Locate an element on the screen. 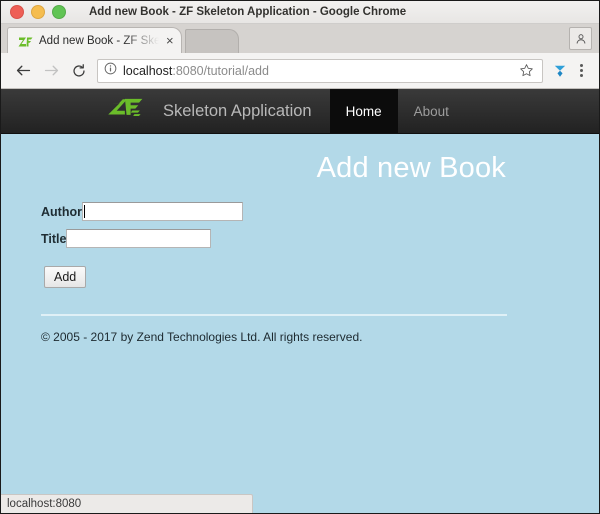 Image resolution: width=600 pixels, height=514 pixels. nav-link-about: About is located at coordinates (431, 111).